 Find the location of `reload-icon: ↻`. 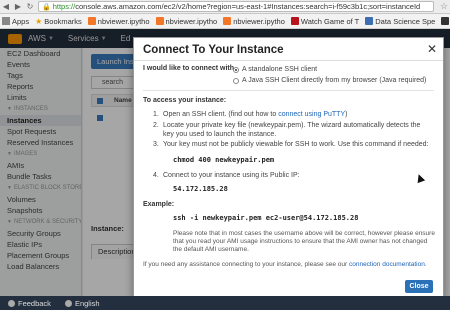

reload-icon: ↻ is located at coordinates (30, 7).